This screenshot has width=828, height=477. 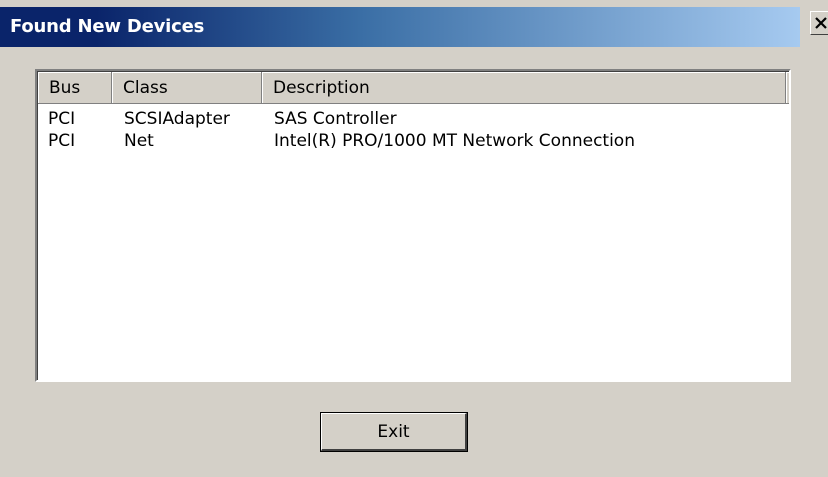 I want to click on column-header-class: Class, so click(x=187, y=88).